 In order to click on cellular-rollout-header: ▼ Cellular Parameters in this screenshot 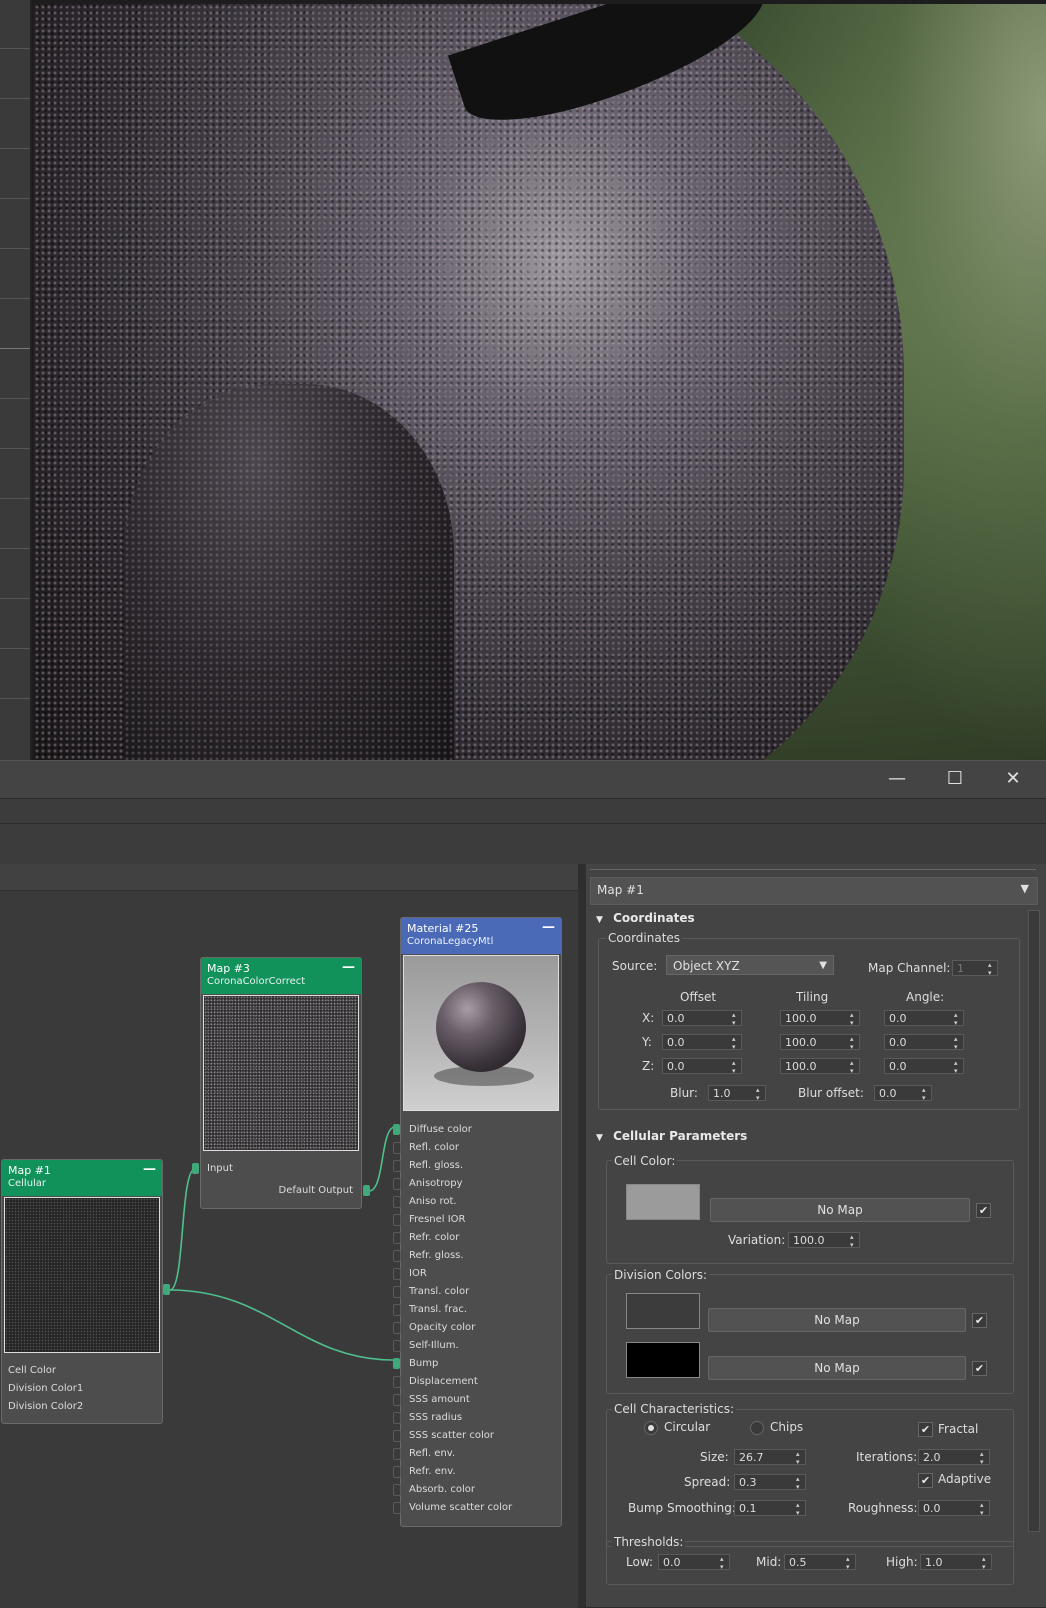, I will do `click(668, 1139)`.